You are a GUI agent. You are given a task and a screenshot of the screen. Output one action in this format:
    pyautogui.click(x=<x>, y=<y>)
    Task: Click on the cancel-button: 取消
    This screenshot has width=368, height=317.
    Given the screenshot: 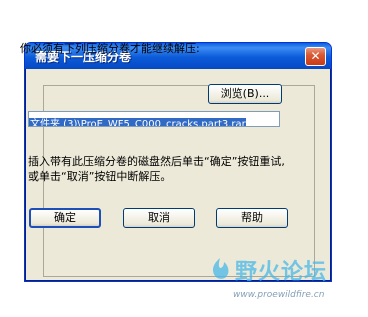 What is the action you would take?
    pyautogui.click(x=159, y=218)
    